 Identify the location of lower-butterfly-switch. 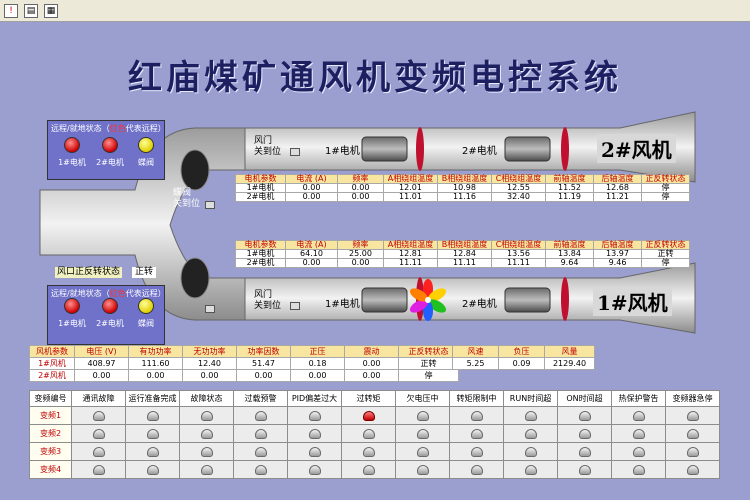
(210, 309).